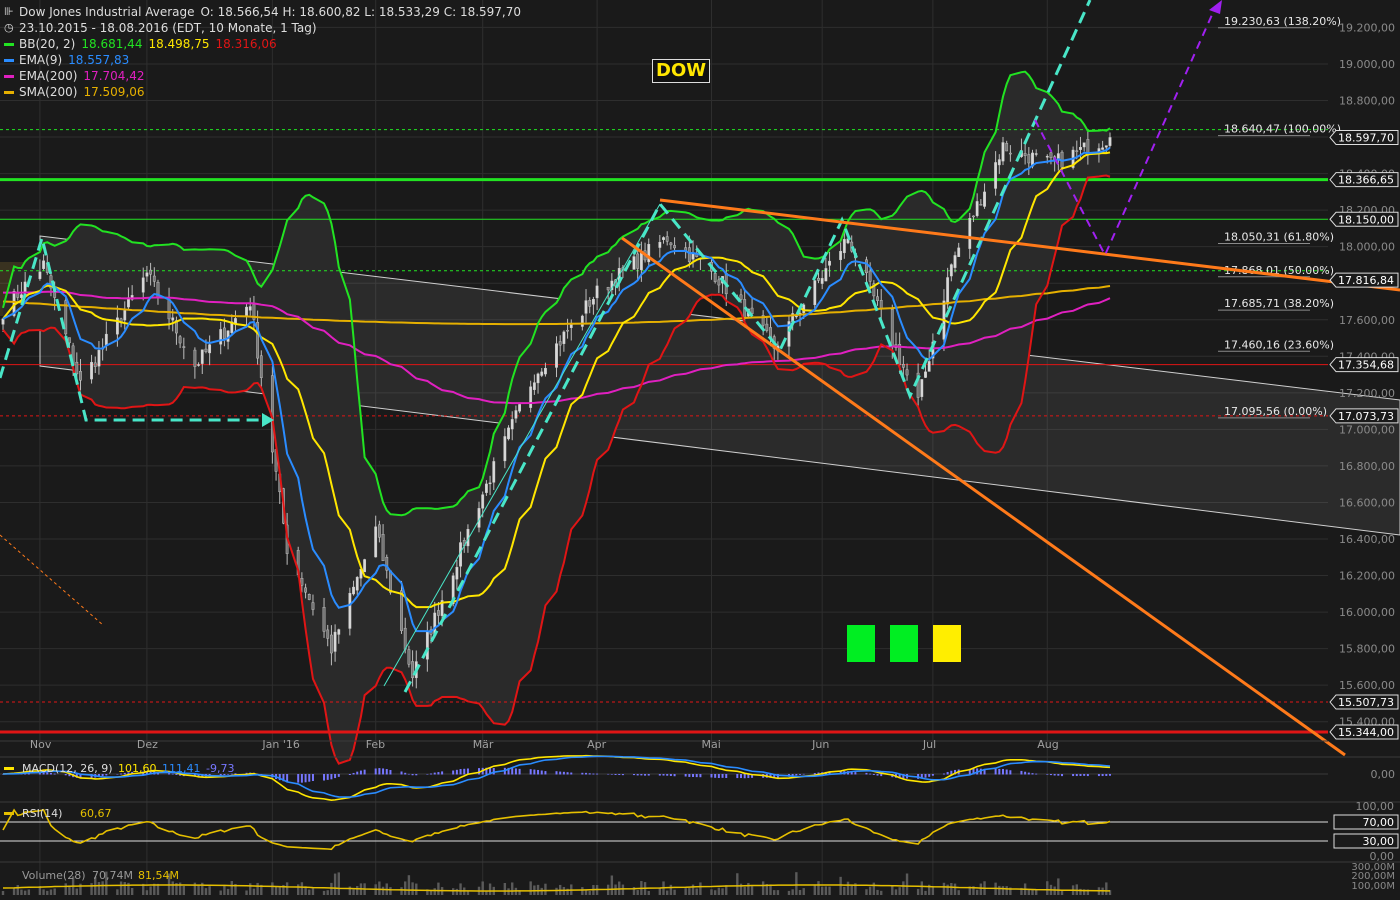 This screenshot has height=900, width=1400. What do you see at coordinates (861, 643) in the screenshot?
I see `signal-square-green` at bounding box center [861, 643].